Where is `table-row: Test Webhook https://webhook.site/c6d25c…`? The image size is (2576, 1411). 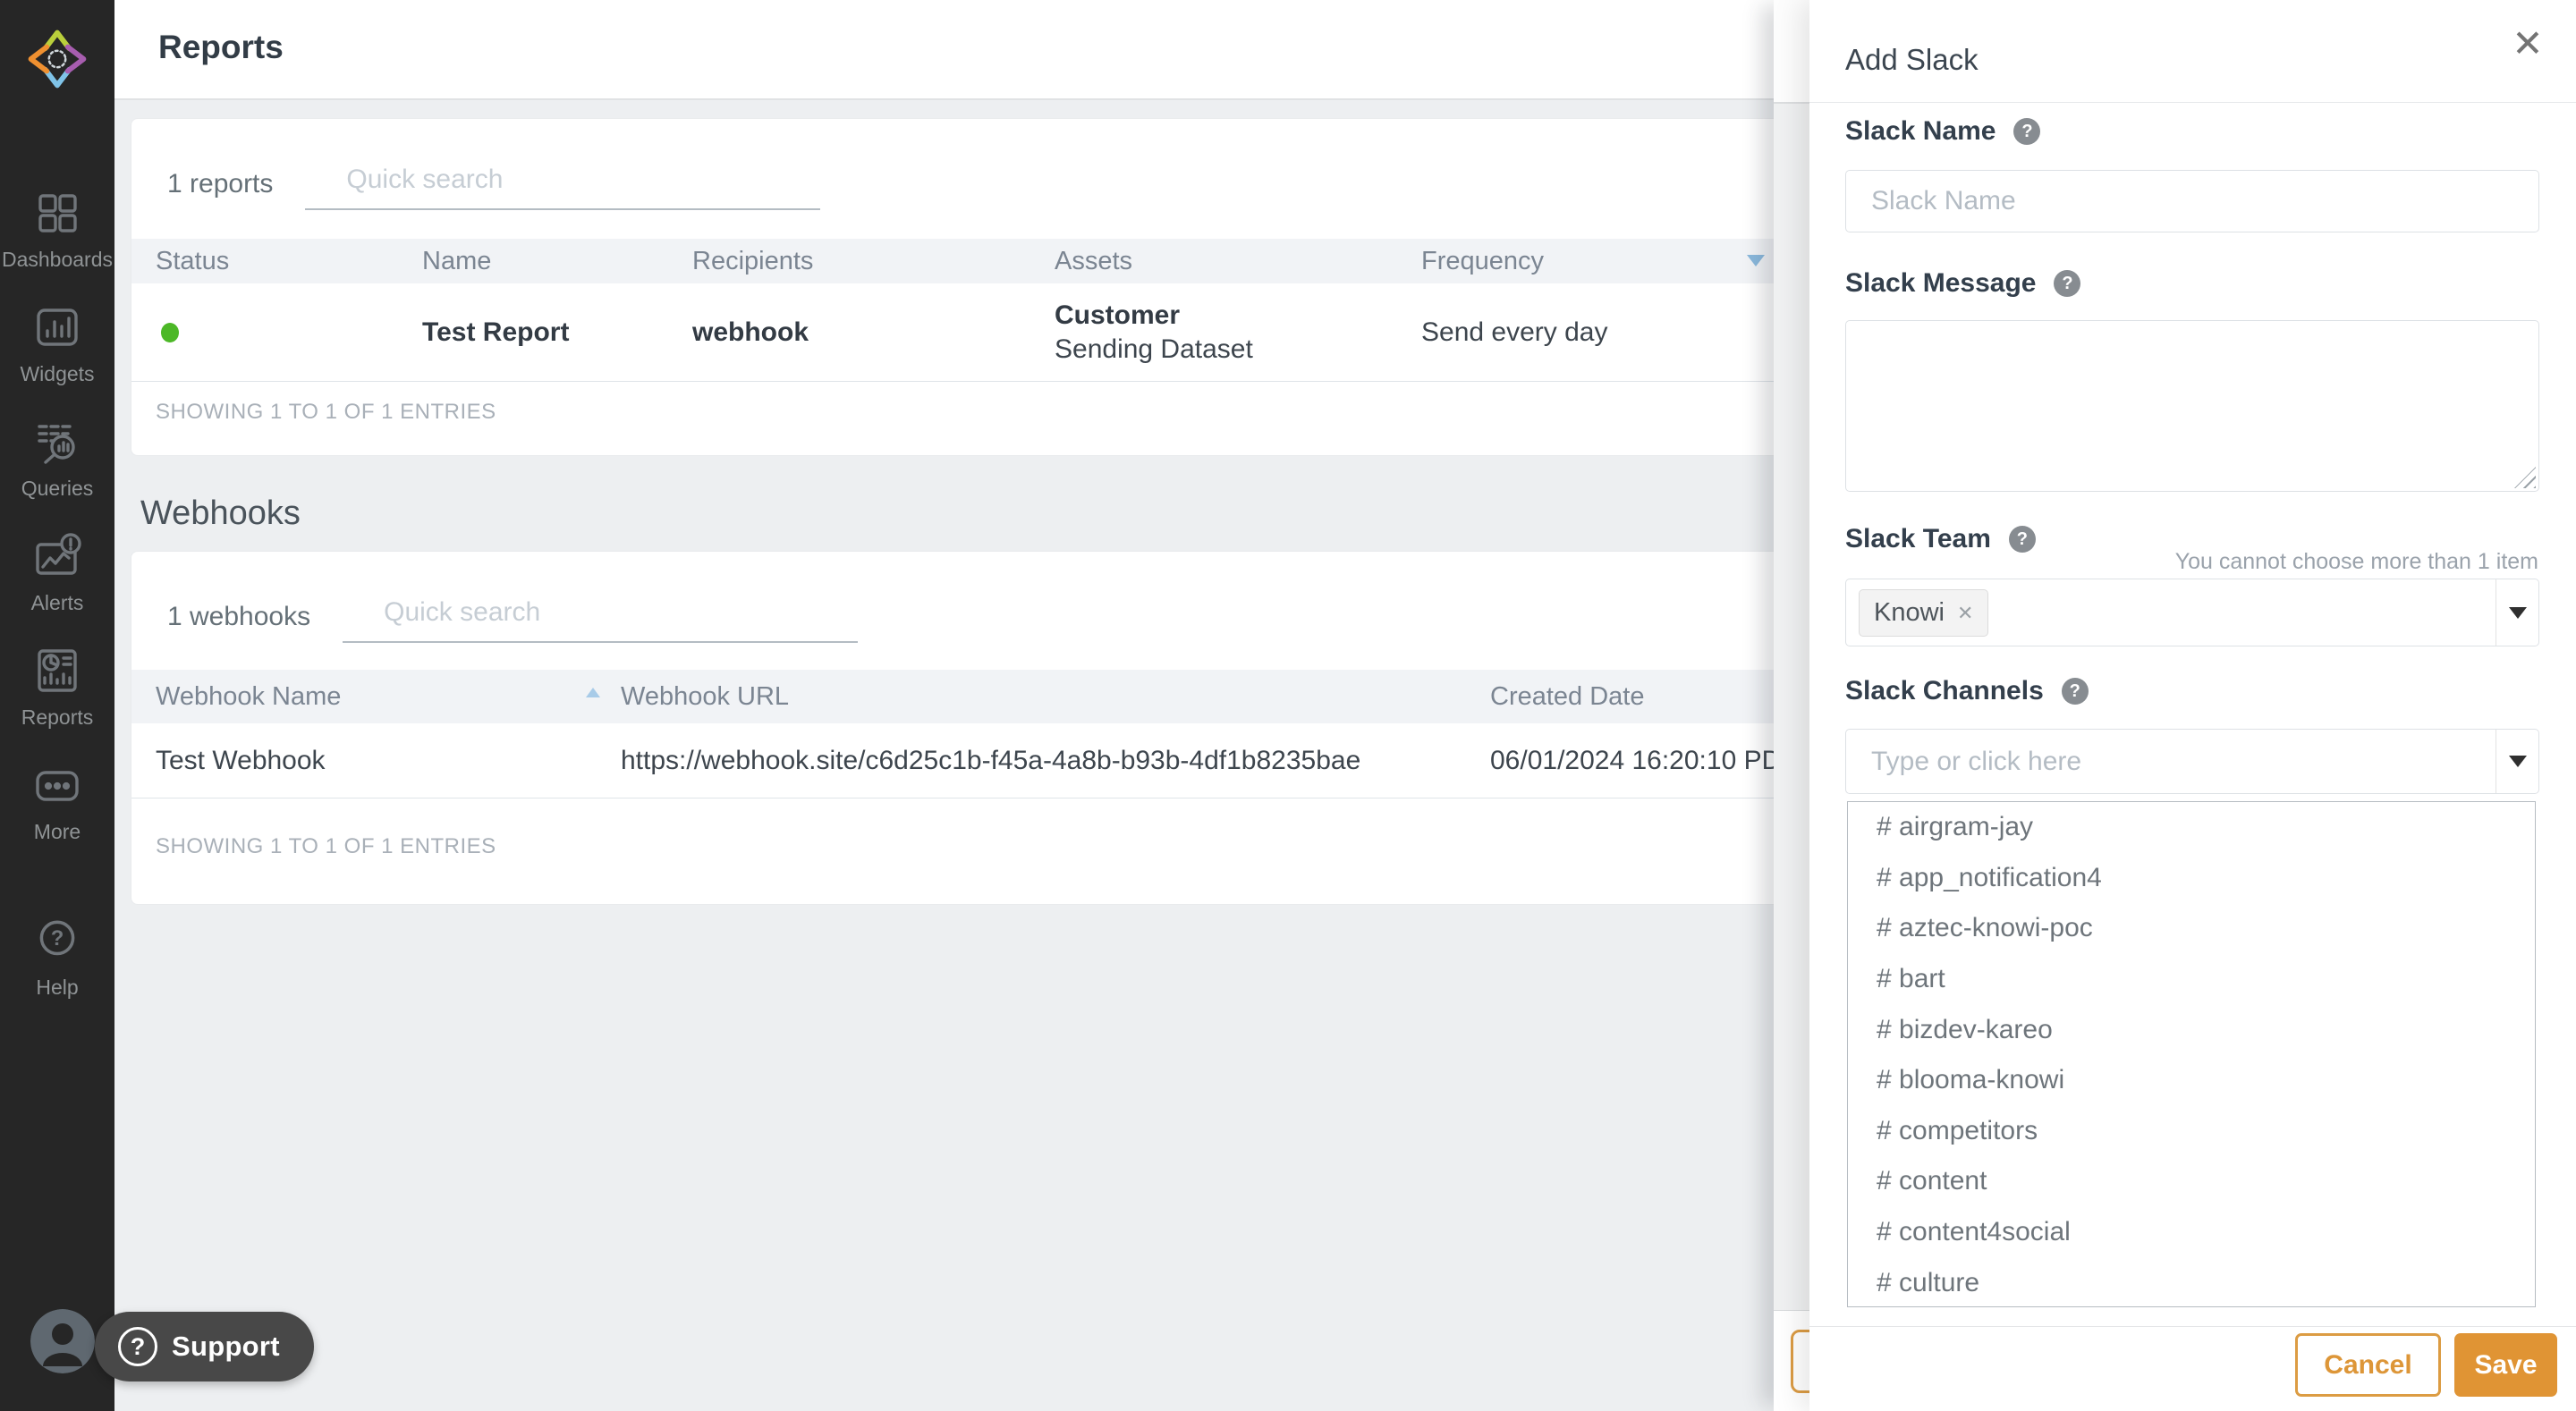 table-row: Test Webhook https://webhook.site/c6d25c… is located at coordinates (998, 761).